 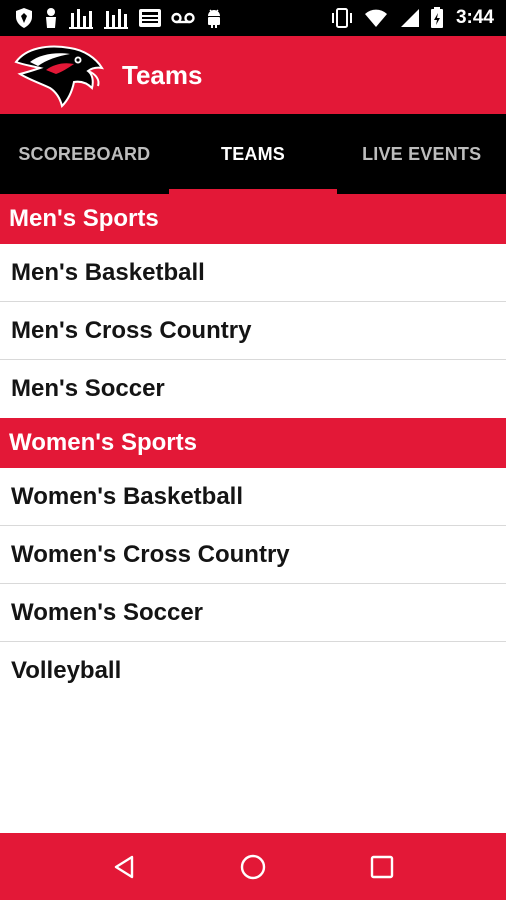 I want to click on news-icon, so click(x=150, y=18).